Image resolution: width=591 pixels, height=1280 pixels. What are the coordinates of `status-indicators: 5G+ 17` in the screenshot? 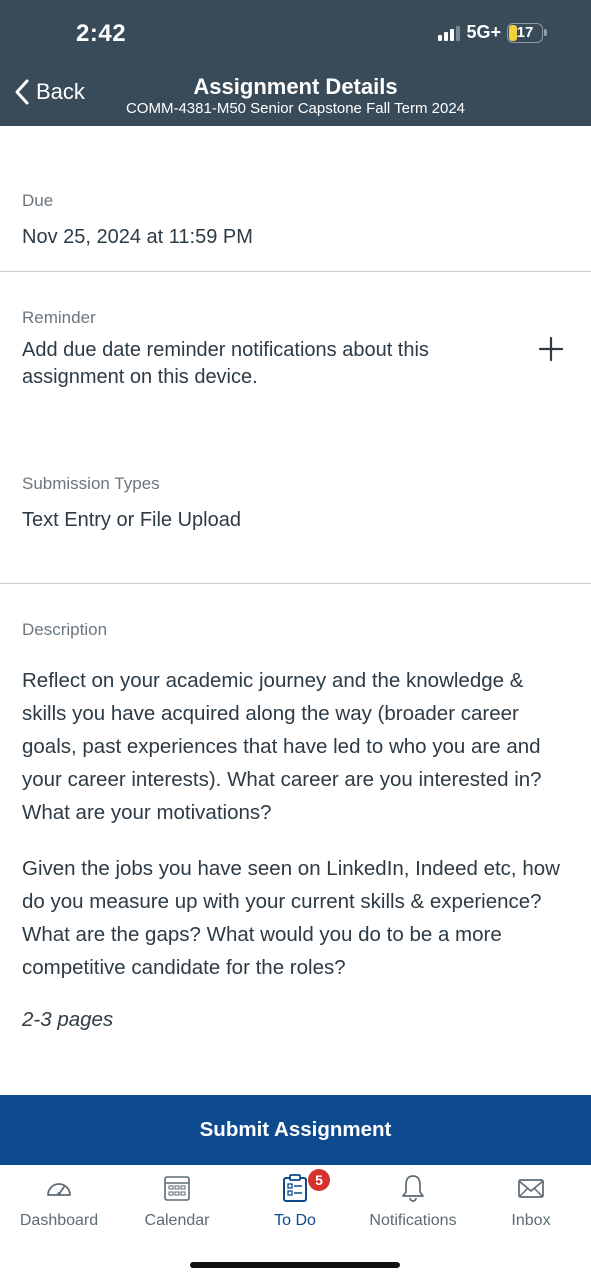 It's located at (492, 32).